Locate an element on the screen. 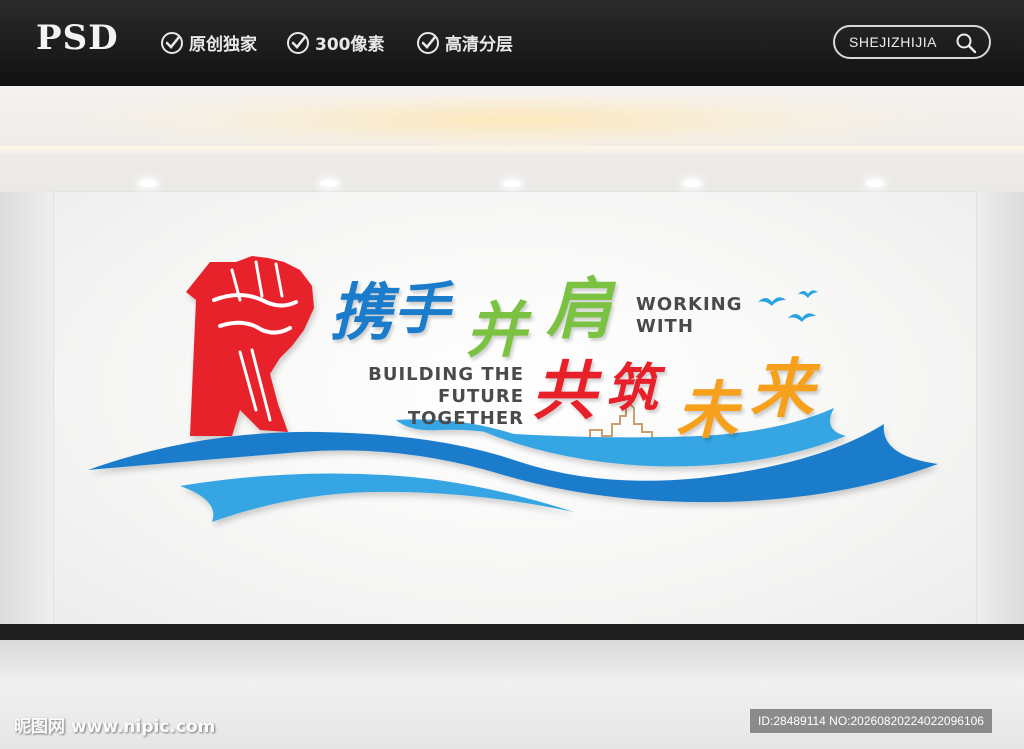 The width and height of the screenshot is (1024, 749). watermark-id: ID:28489114 NO:20260820224022096106 is located at coordinates (871, 721).